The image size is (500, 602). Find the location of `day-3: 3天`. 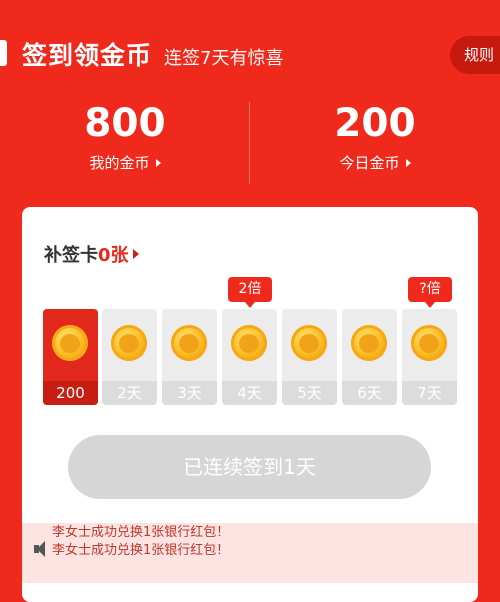

day-3: 3天 is located at coordinates (189, 357).